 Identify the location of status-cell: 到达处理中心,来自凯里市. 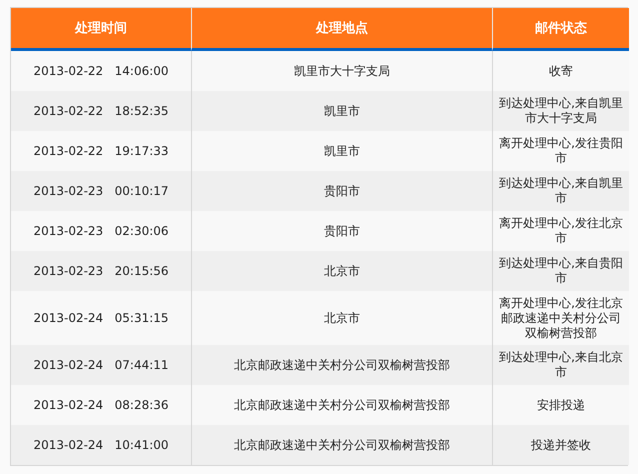
(560, 191).